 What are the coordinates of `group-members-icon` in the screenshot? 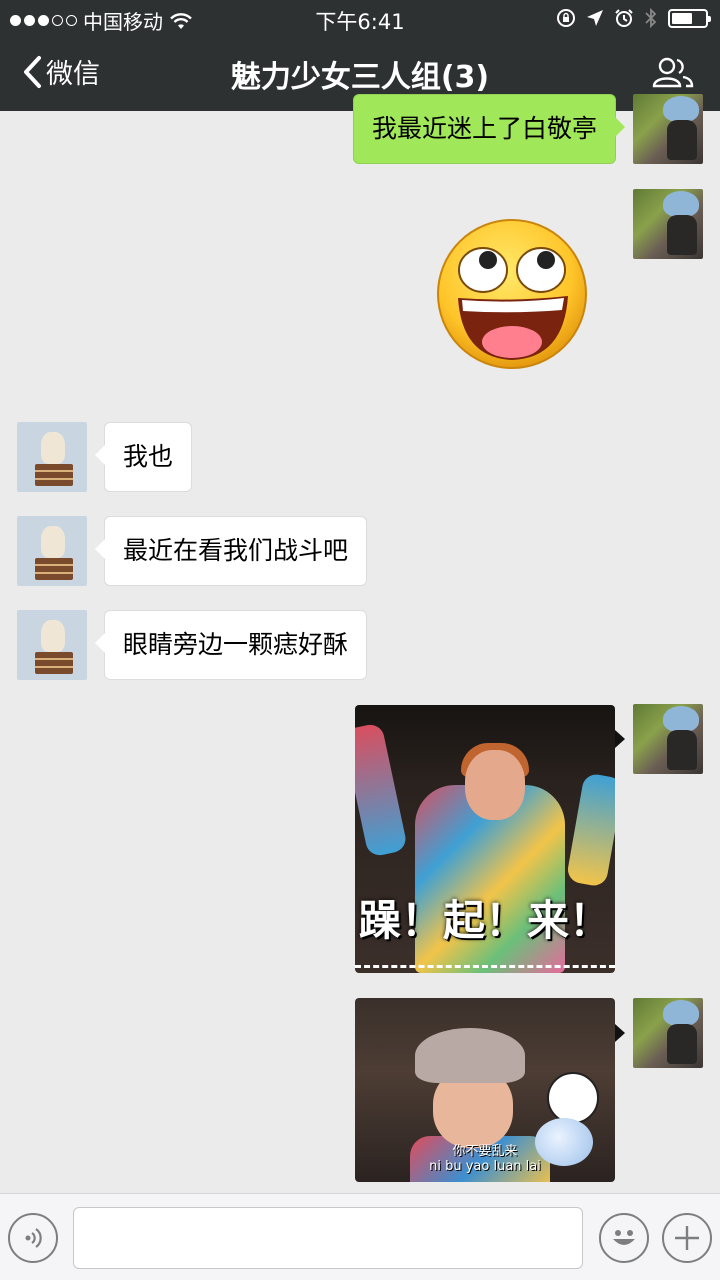 It's located at (673, 72).